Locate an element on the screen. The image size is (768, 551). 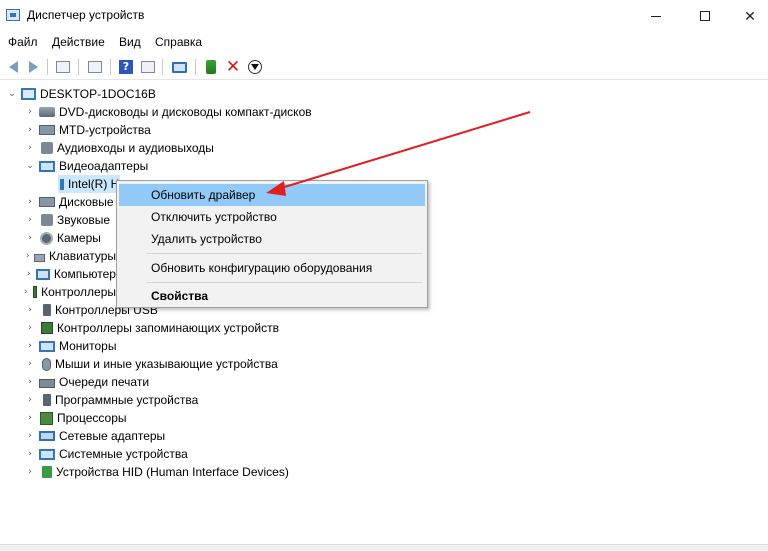
disk-drive-icon is located at coordinates (47, 202).